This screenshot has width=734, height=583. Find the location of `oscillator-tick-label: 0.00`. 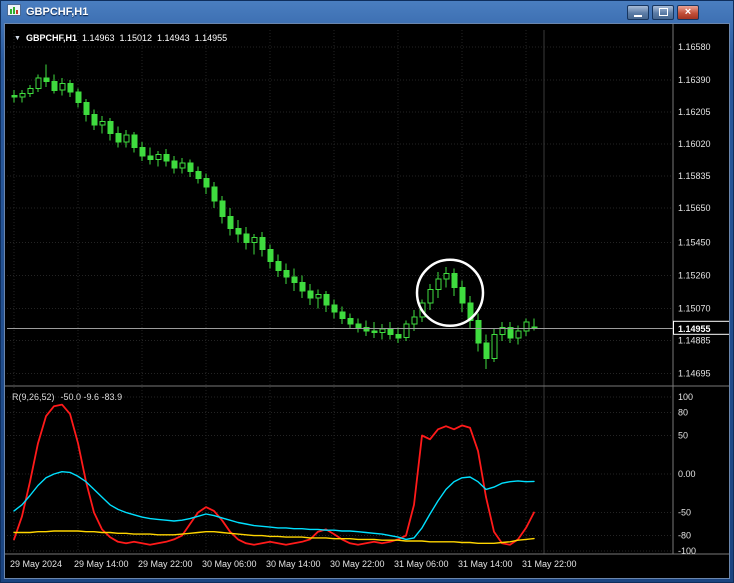

oscillator-tick-label: 0.00 is located at coordinates (687, 474).